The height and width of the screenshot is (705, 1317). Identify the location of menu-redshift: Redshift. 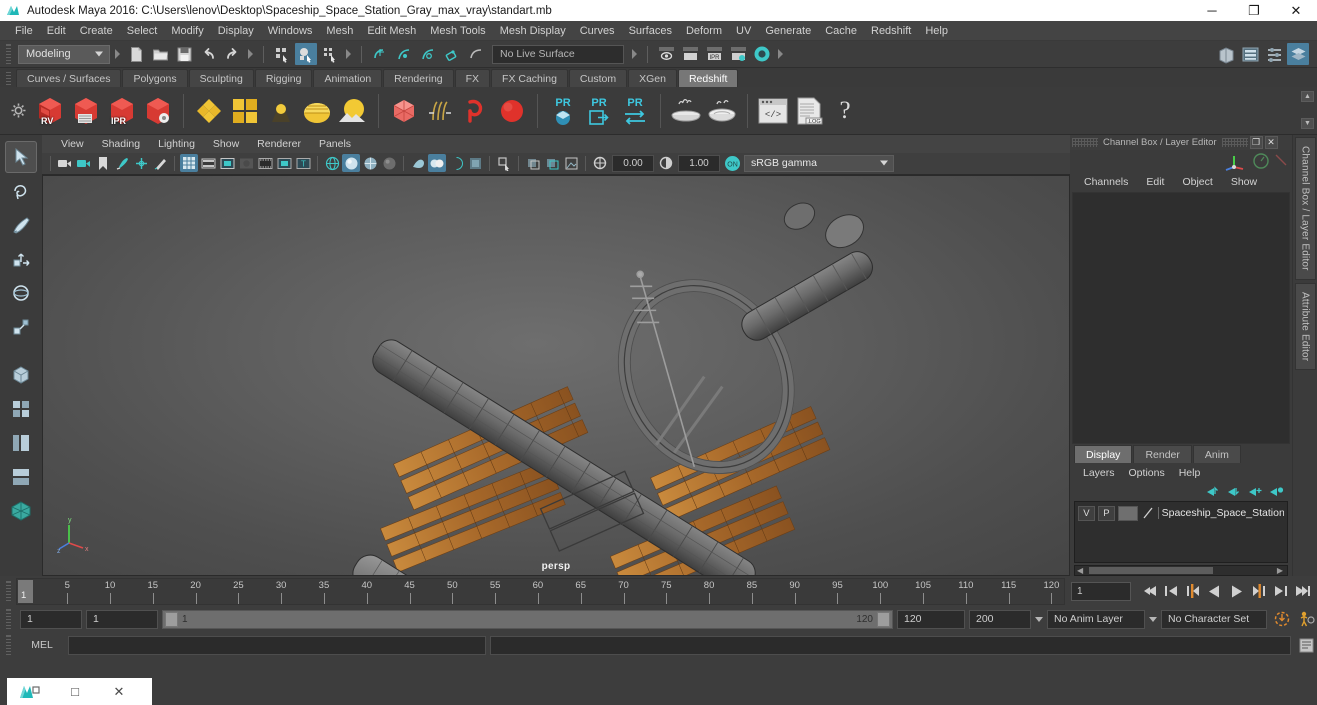
(891, 31).